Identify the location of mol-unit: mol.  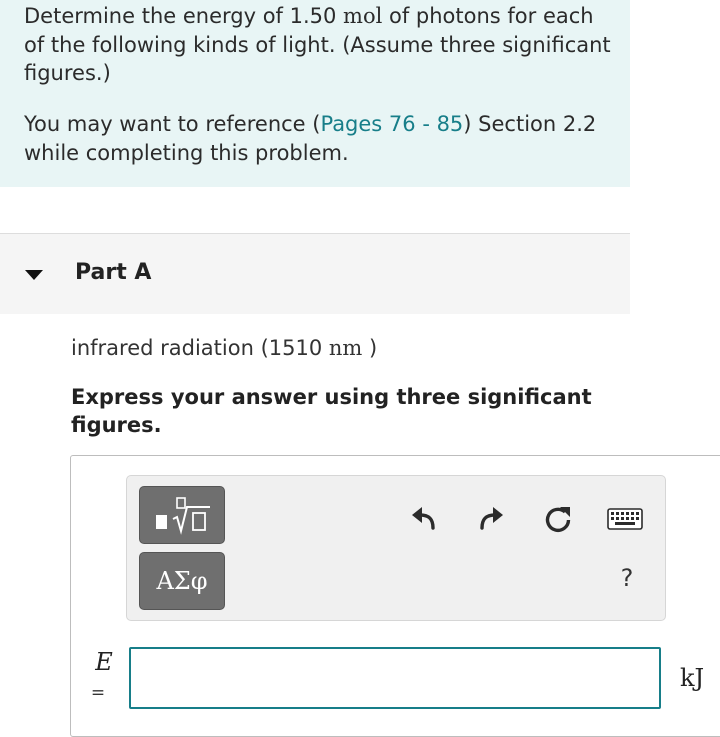
(363, 16).